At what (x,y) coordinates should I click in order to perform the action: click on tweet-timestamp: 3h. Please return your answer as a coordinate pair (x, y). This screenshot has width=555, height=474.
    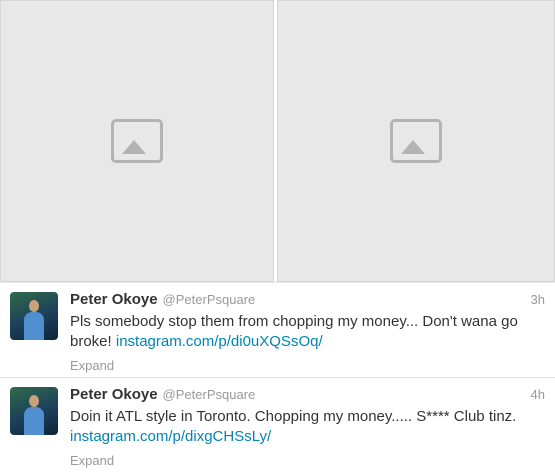
    Looking at the image, I should click on (538, 300).